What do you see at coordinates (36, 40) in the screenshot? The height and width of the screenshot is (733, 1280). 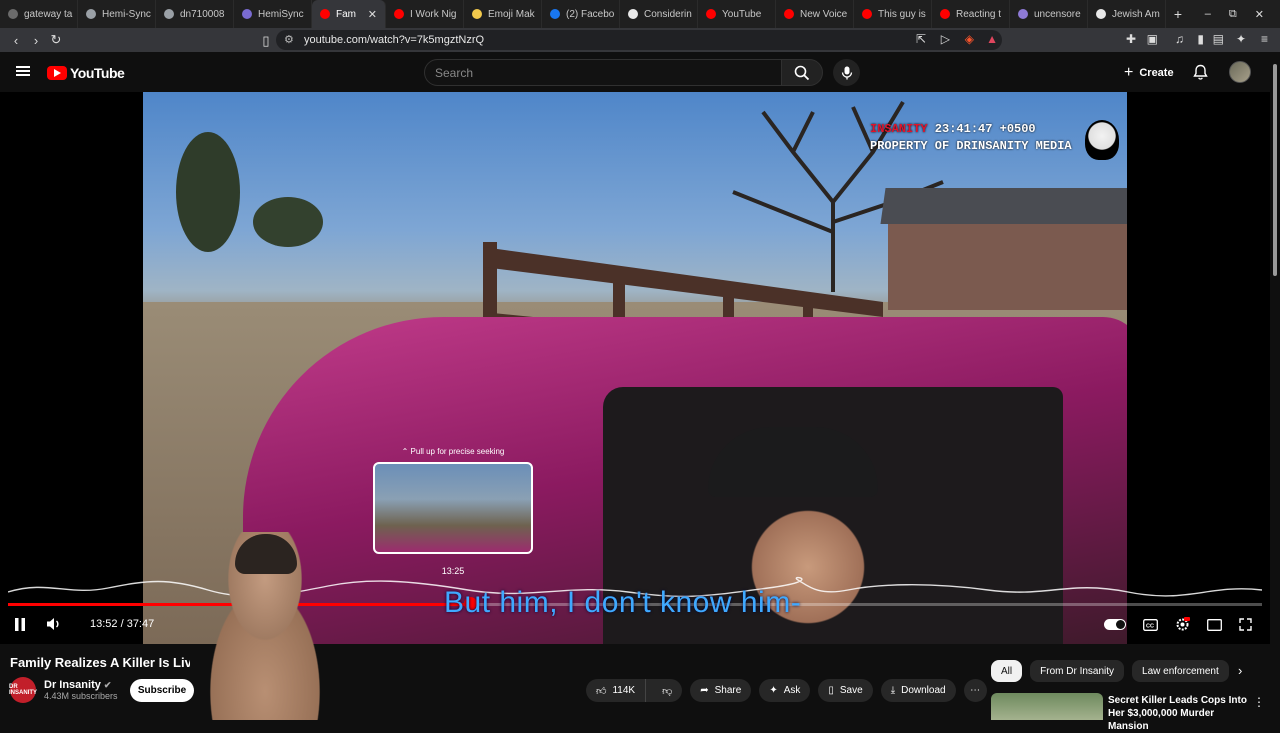 I see `forward-icon: ›` at bounding box center [36, 40].